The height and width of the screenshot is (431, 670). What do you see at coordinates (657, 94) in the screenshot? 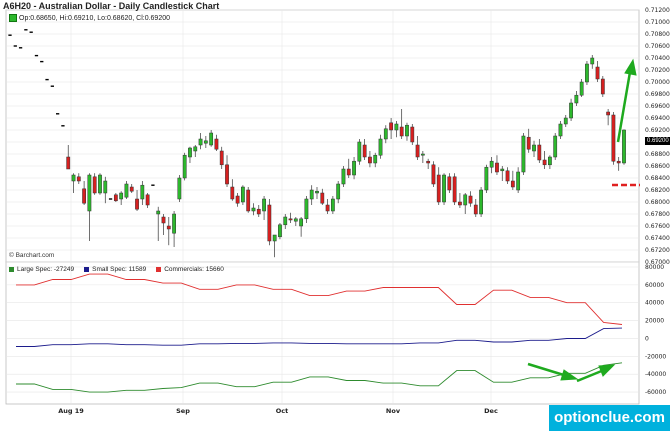
I see `price-tick-label: 0.69800` at bounding box center [657, 94].